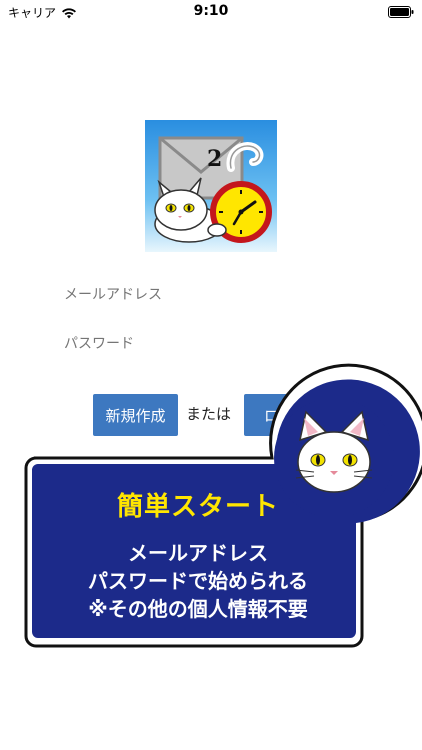  Describe the element at coordinates (198, 553) in the screenshot. I see `promo-line-1: メールアドレス` at that location.